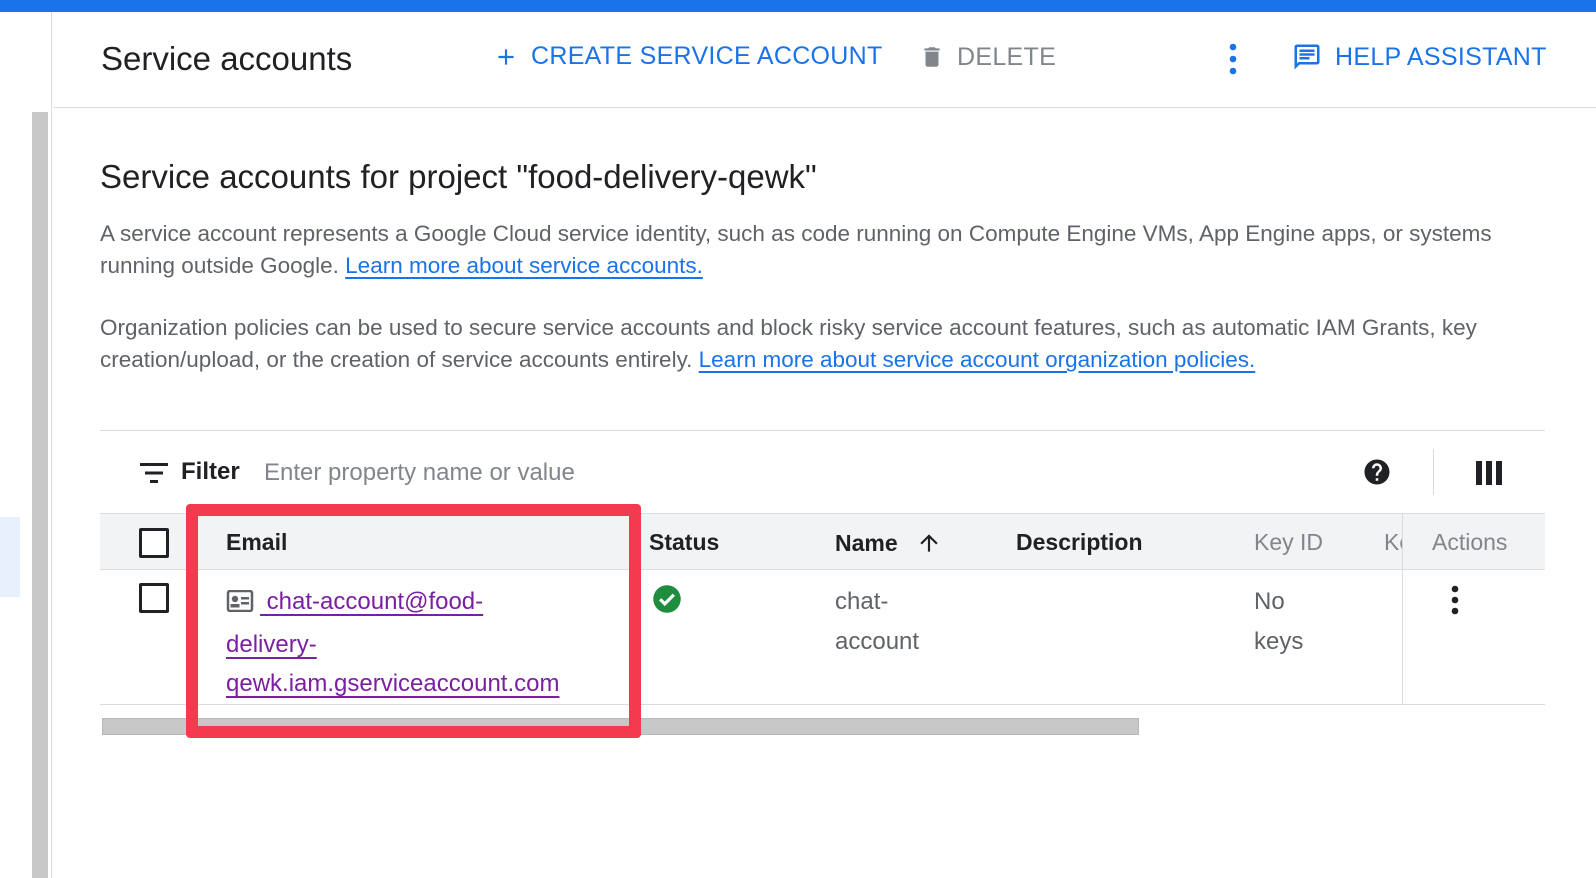  I want to click on column-header-key-creation: Ke, so click(1393, 542).